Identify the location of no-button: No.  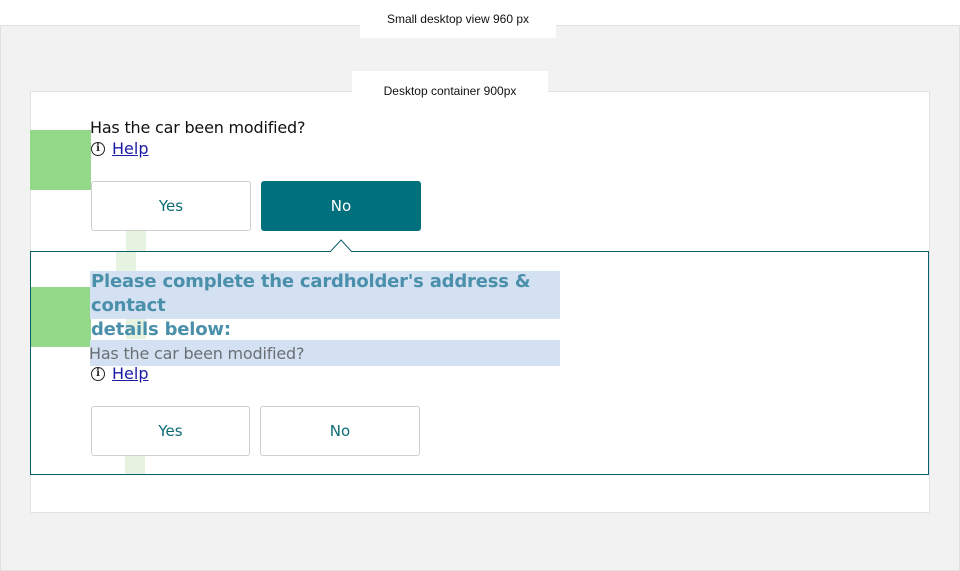
(341, 206).